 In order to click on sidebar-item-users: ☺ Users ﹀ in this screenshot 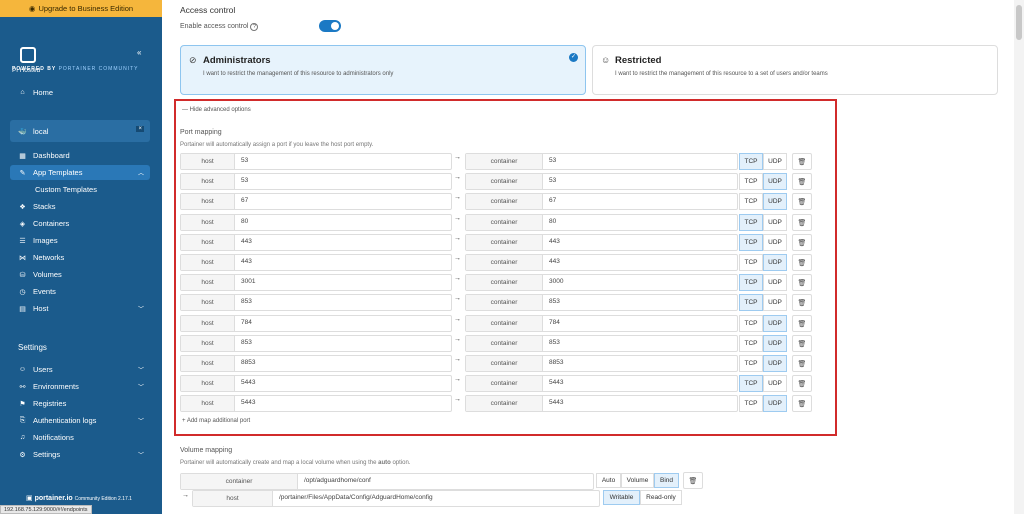, I will do `click(80, 369)`.